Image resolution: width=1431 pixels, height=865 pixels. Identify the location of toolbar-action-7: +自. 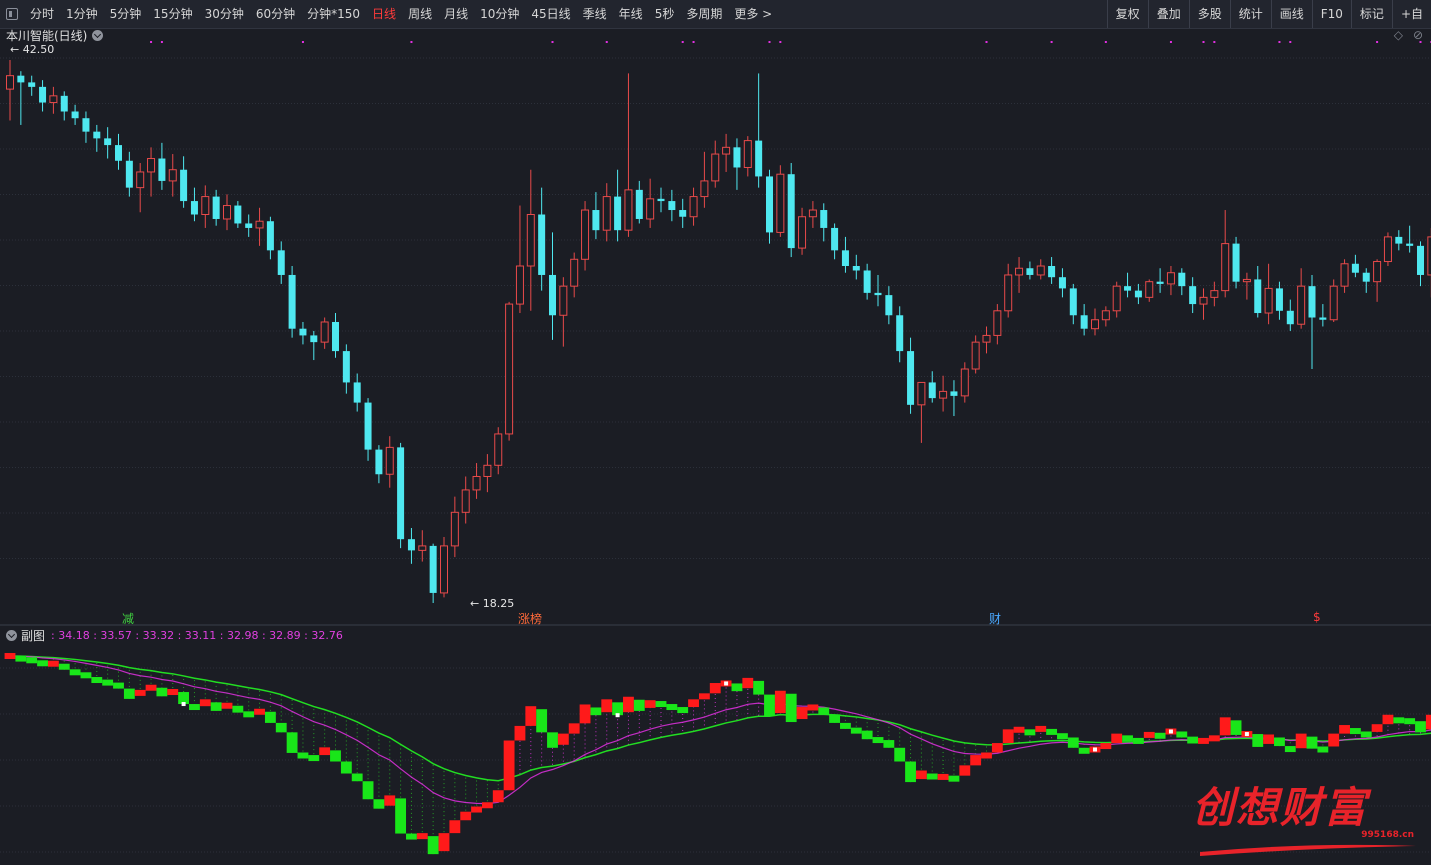
(1411, 14).